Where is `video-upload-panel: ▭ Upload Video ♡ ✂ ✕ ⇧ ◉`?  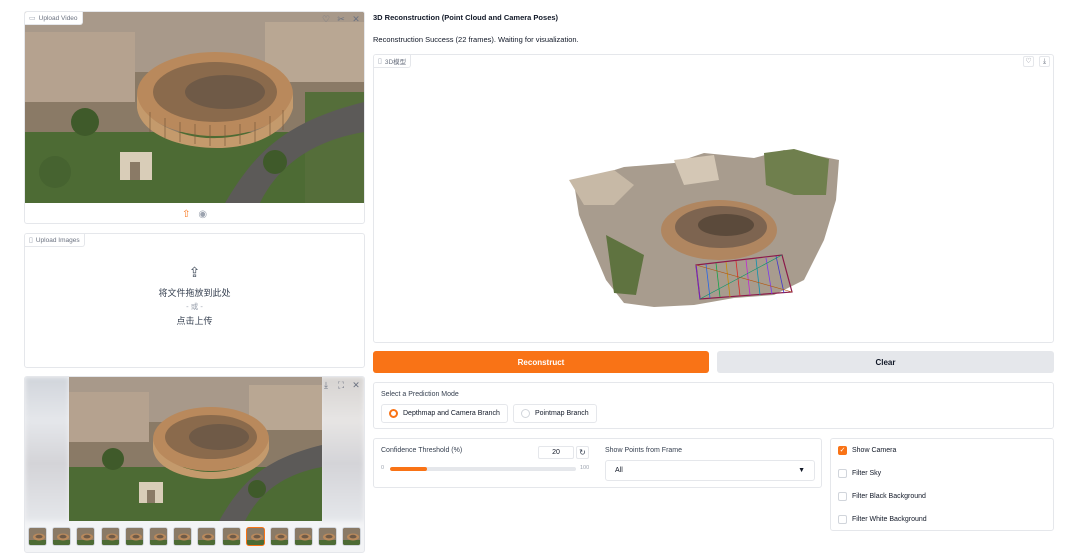
video-upload-panel: ▭ Upload Video ♡ ✂ ✕ ⇧ ◉ is located at coordinates (194, 117).